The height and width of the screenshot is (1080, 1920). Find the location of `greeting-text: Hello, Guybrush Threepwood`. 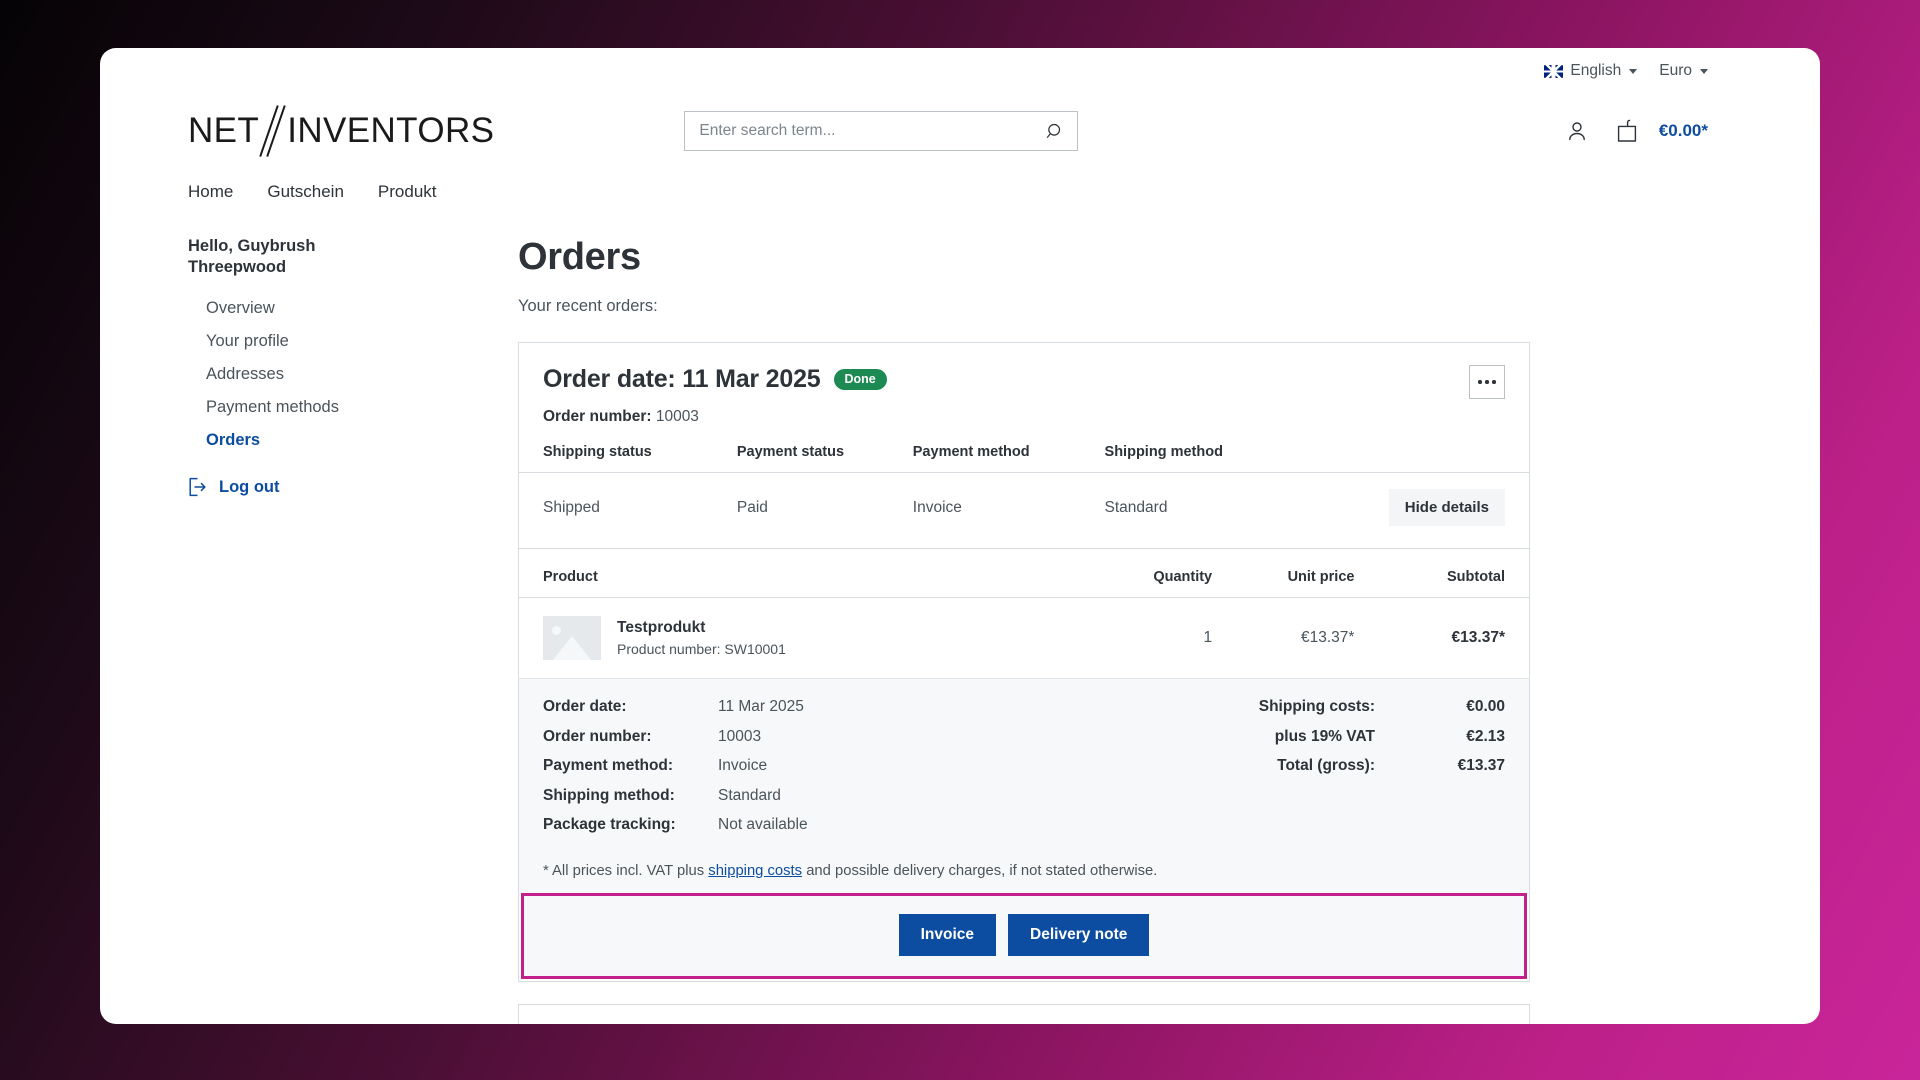

greeting-text: Hello, Guybrush Threepwood is located at coordinates (252, 257).